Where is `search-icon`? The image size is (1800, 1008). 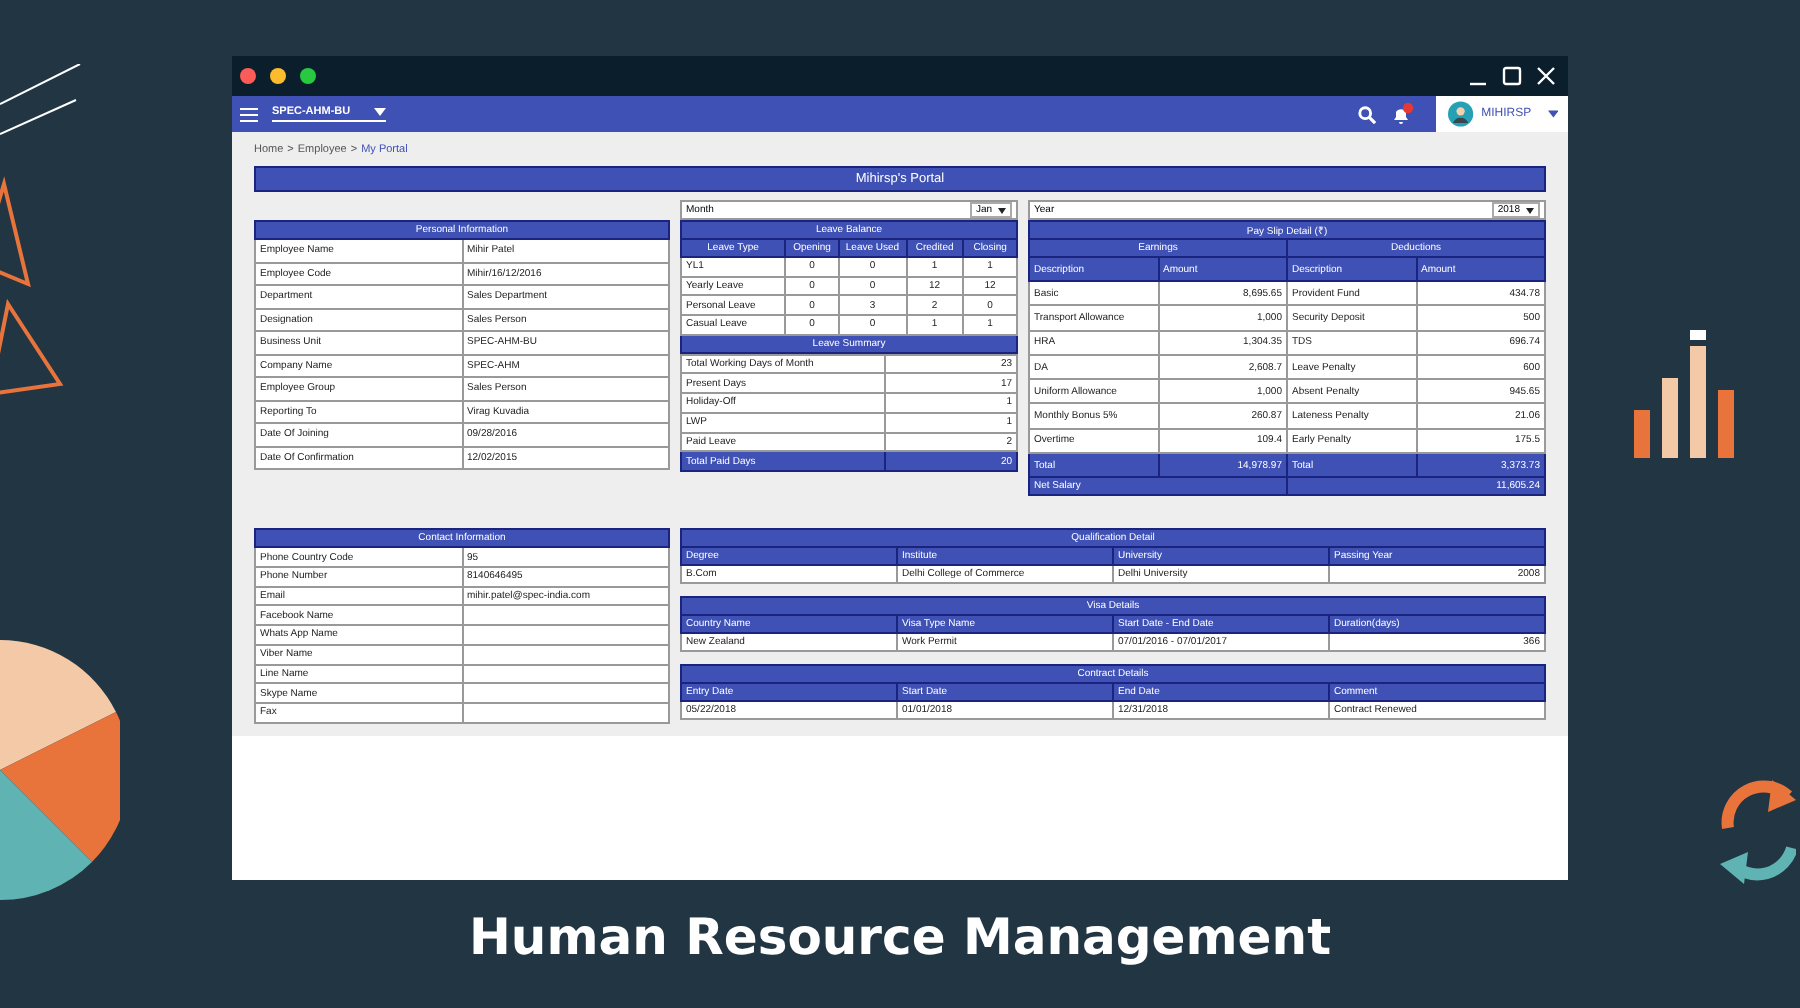
search-icon is located at coordinates (1367, 114).